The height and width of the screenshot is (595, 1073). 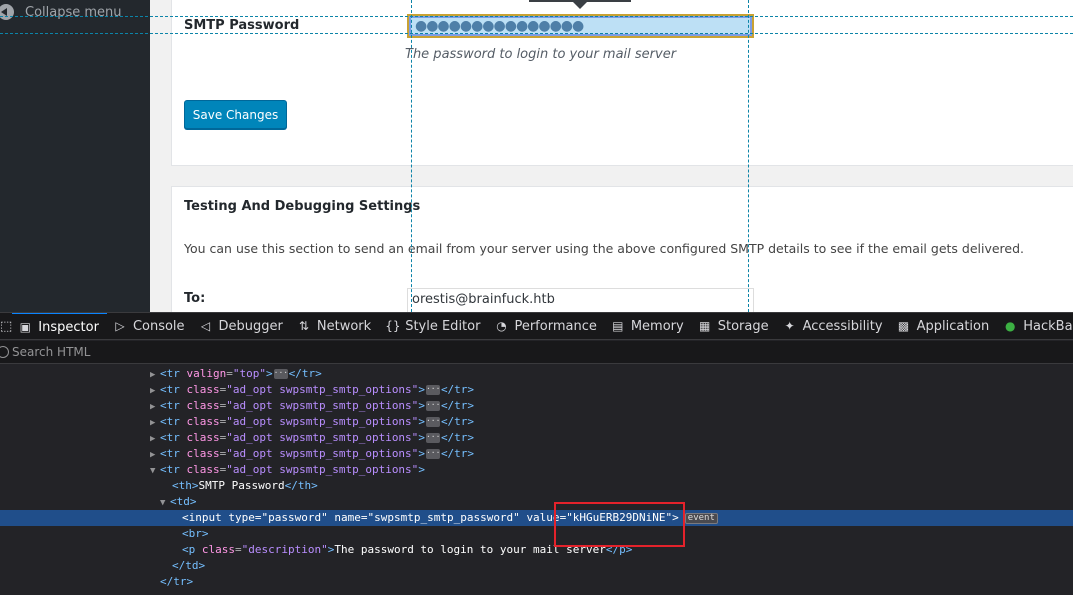 What do you see at coordinates (734, 326) in the screenshot?
I see `tab-storage: ▦ Storage` at bounding box center [734, 326].